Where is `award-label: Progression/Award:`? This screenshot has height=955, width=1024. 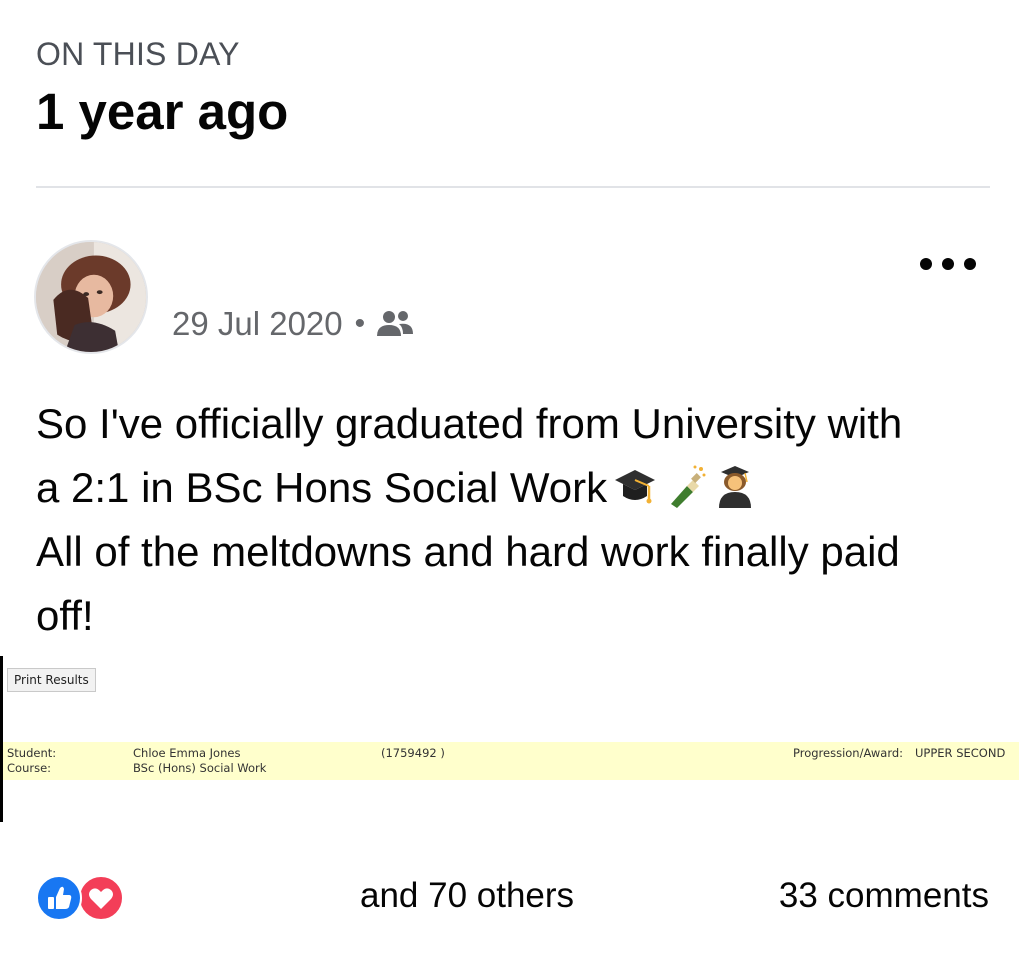 award-label: Progression/Award: is located at coordinates (848, 753).